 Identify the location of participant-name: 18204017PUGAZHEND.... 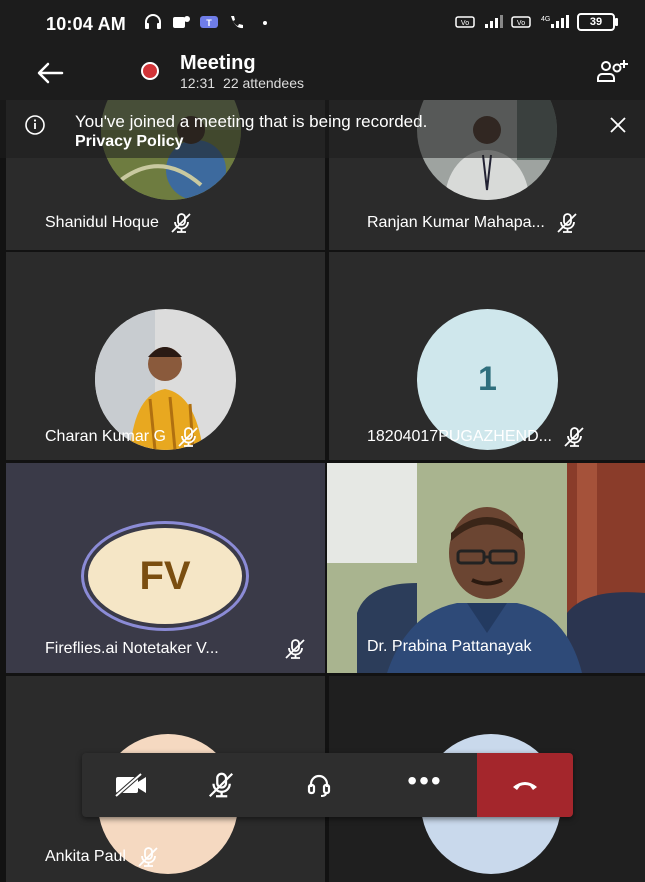
(459, 436).